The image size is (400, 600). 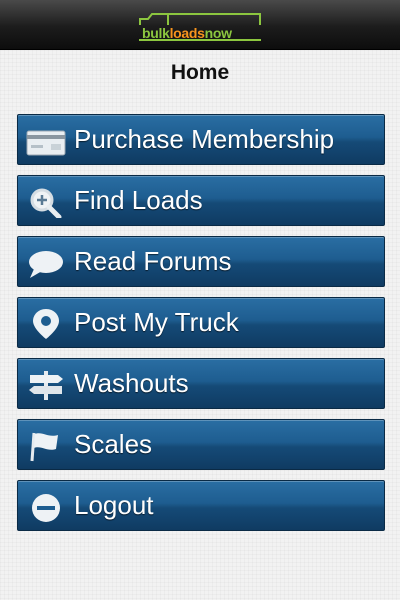 I want to click on logo-text: bulkloadsnow, so click(x=202, y=33).